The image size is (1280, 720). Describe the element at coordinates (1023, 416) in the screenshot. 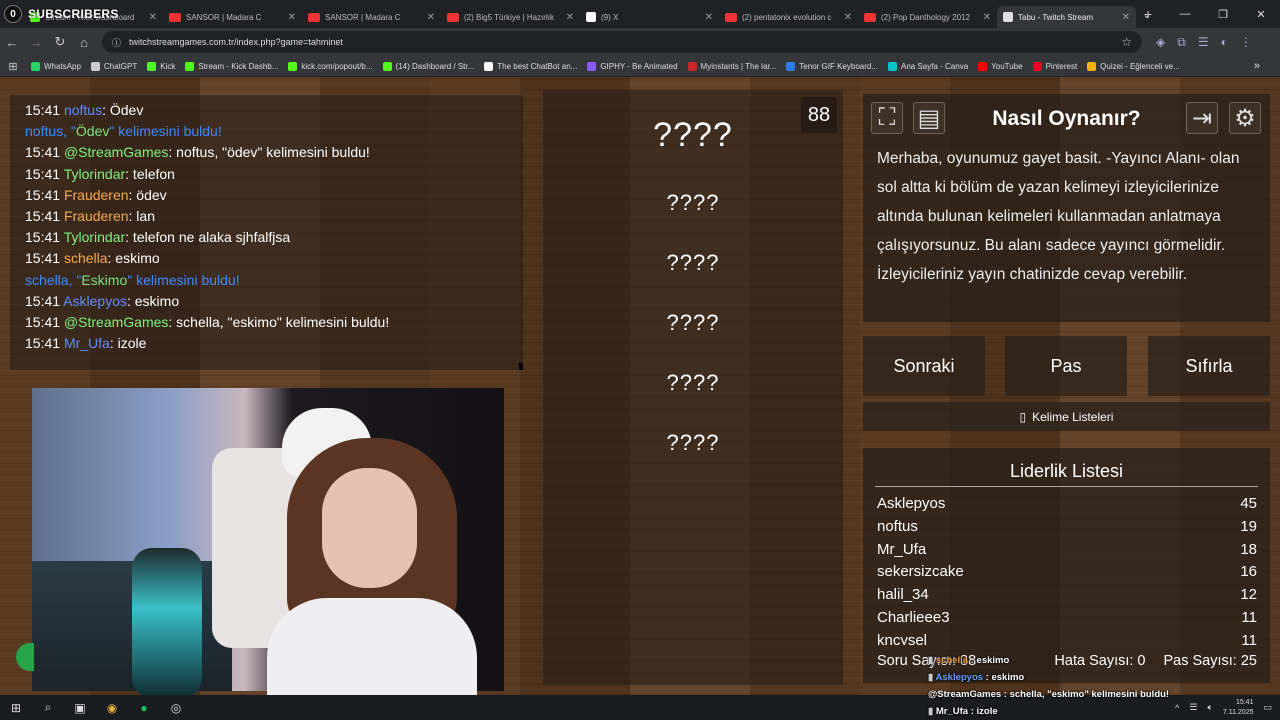

I see `document-icon: ▯` at that location.